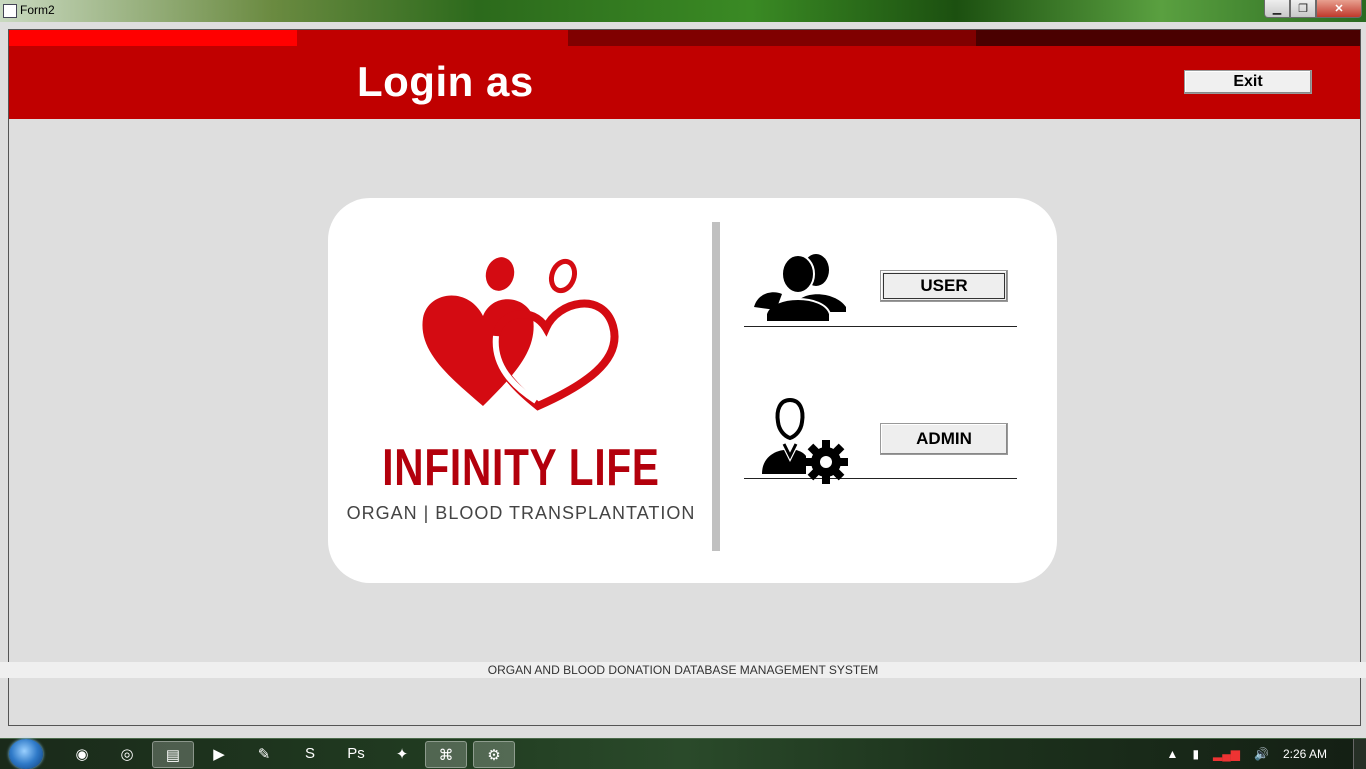  I want to click on infinity-life-logo, so click(520, 334).